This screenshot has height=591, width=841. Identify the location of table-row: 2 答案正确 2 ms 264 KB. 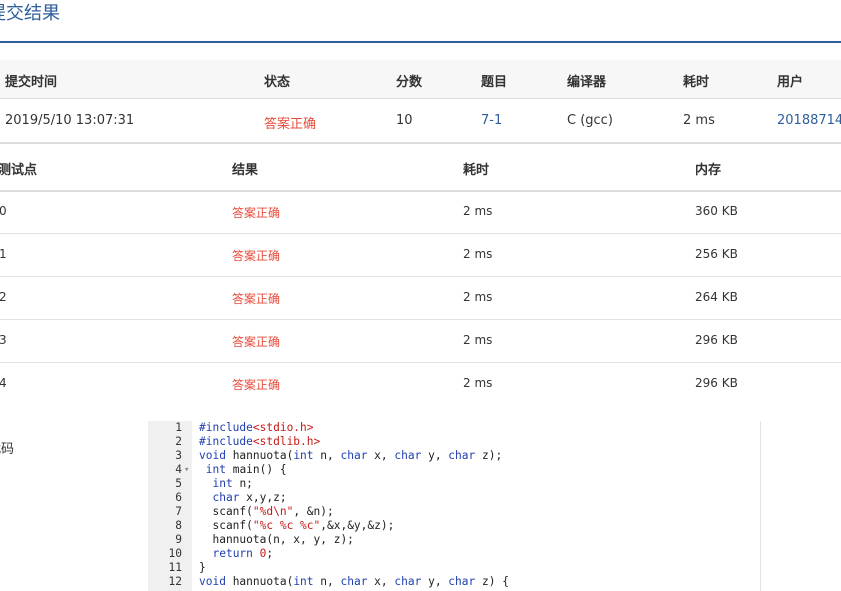
(420, 298).